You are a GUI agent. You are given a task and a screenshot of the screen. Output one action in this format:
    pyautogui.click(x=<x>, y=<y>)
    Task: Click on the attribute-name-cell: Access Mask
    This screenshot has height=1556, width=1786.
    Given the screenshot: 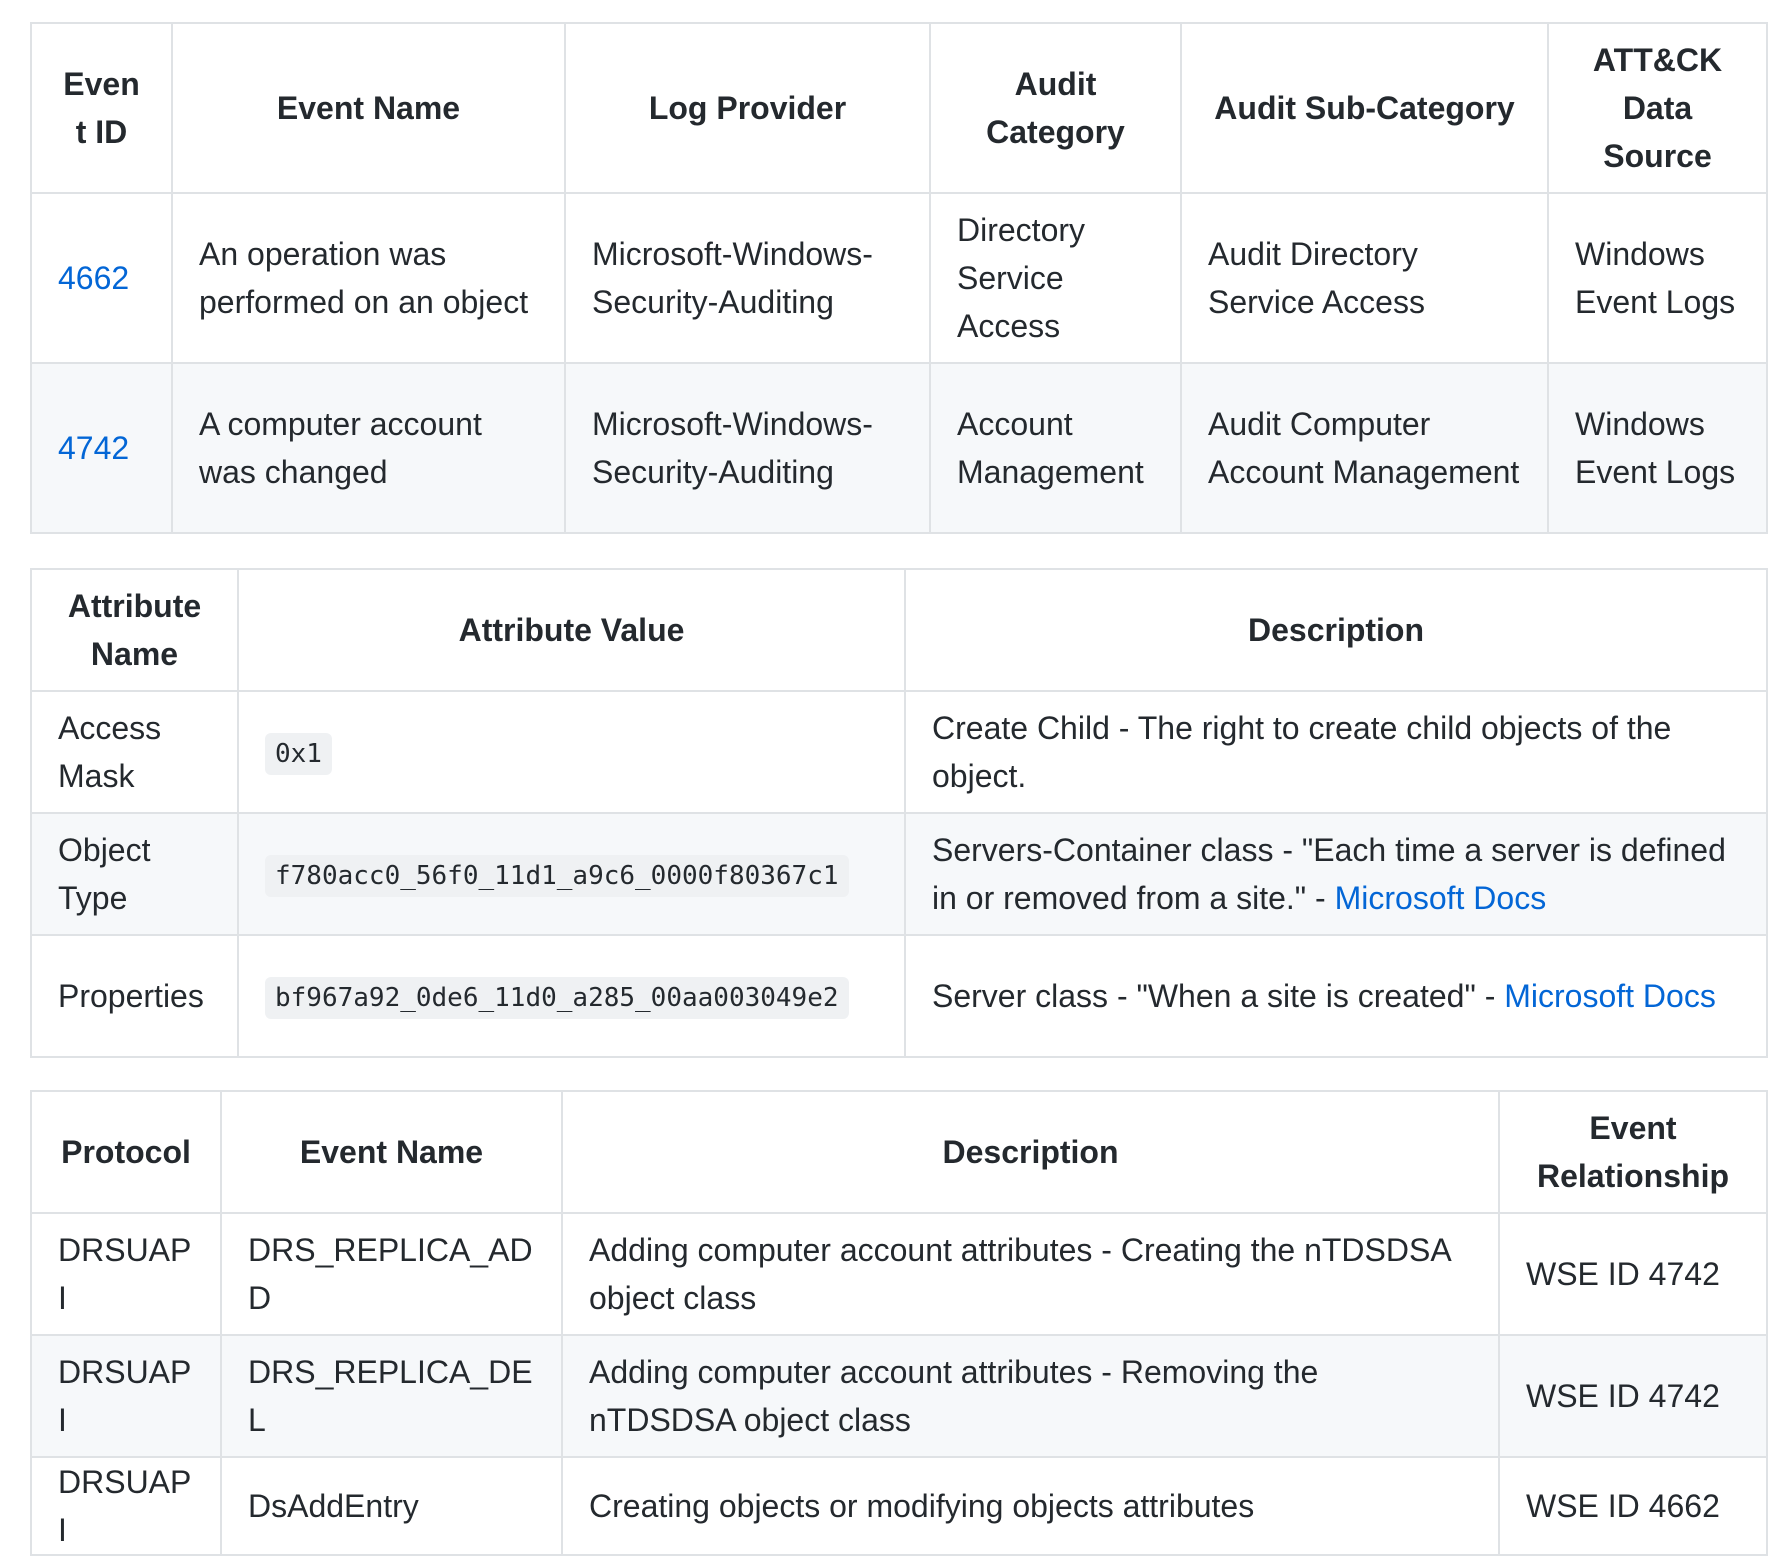 What is the action you would take?
    pyautogui.click(x=134, y=752)
    